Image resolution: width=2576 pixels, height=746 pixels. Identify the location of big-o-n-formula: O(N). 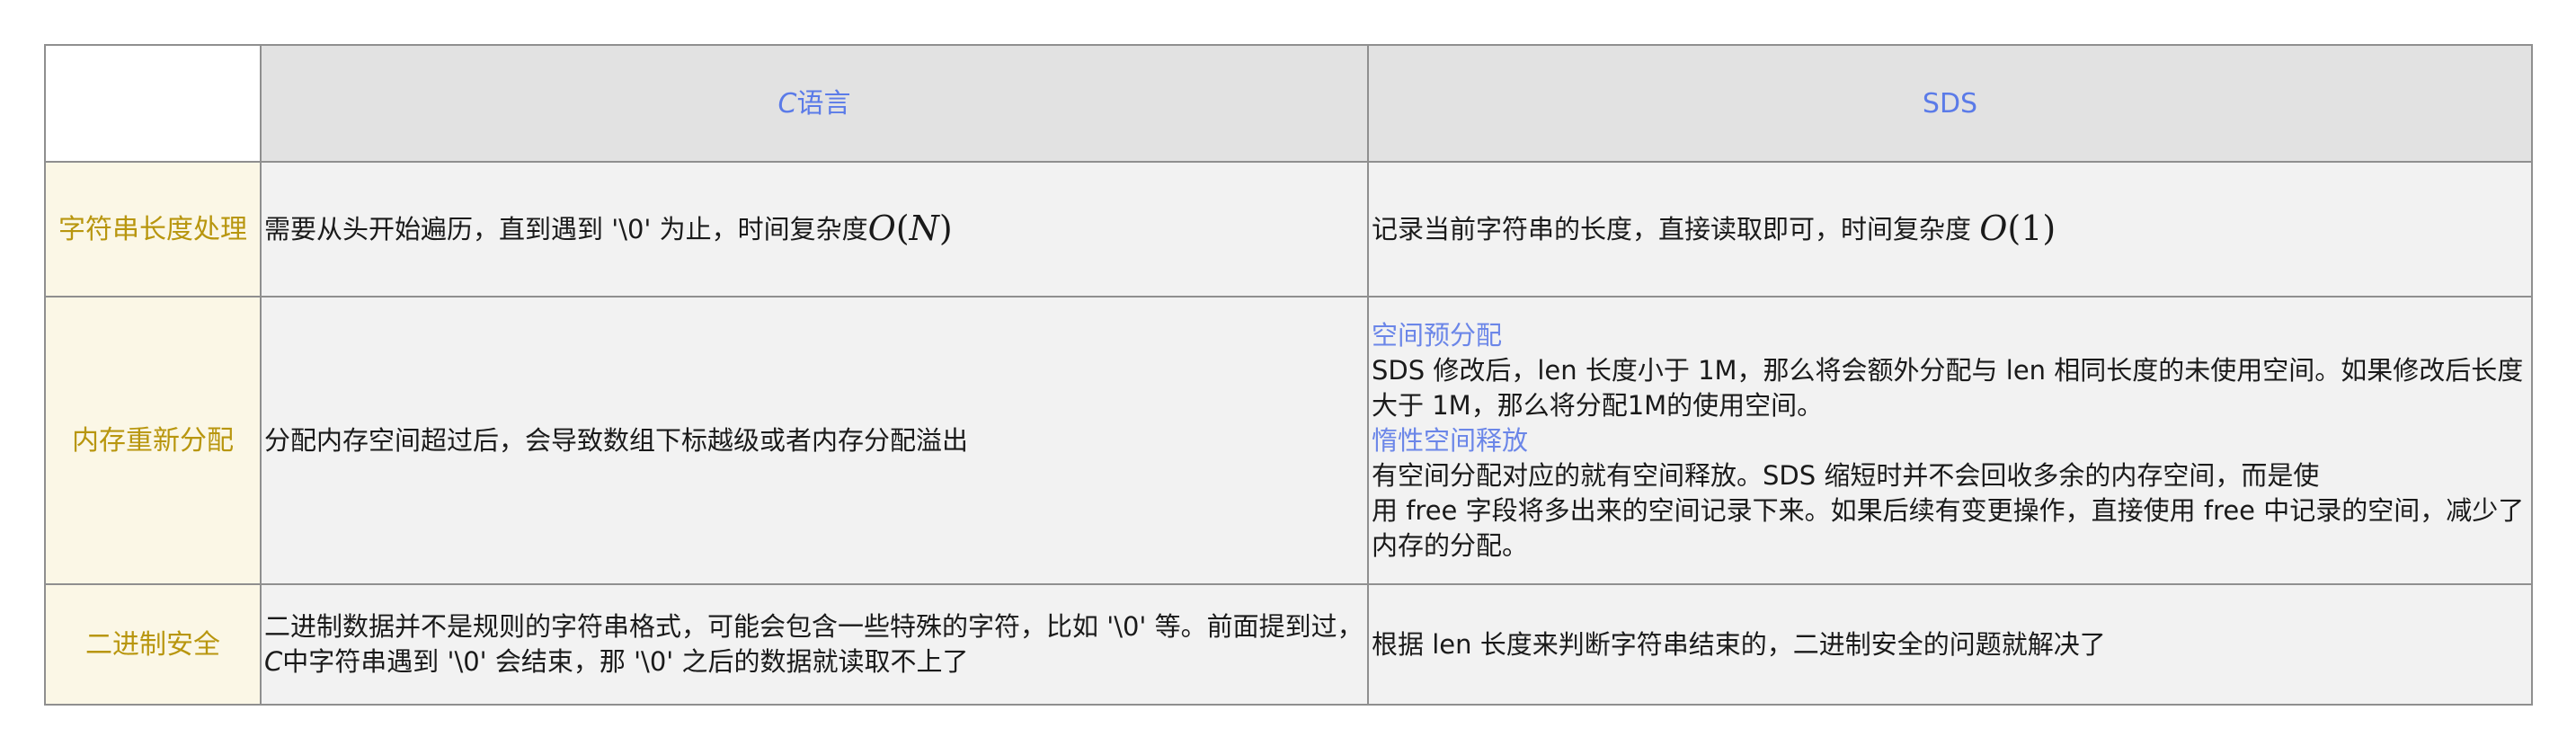
(910, 228).